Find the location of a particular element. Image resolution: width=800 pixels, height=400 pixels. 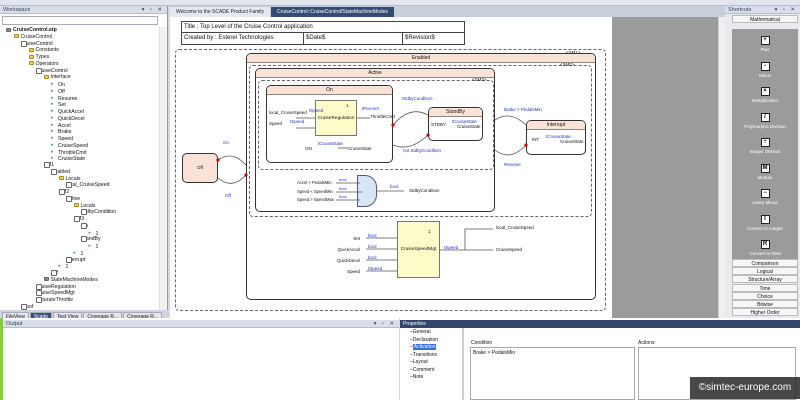

operator-icon: R is located at coordinates (765, 244).